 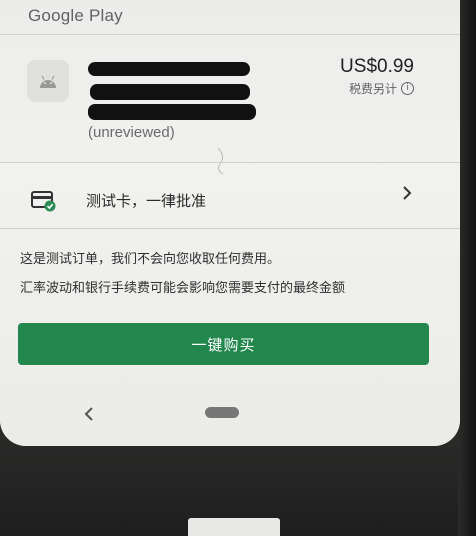 I want to click on home-pill, so click(x=222, y=412).